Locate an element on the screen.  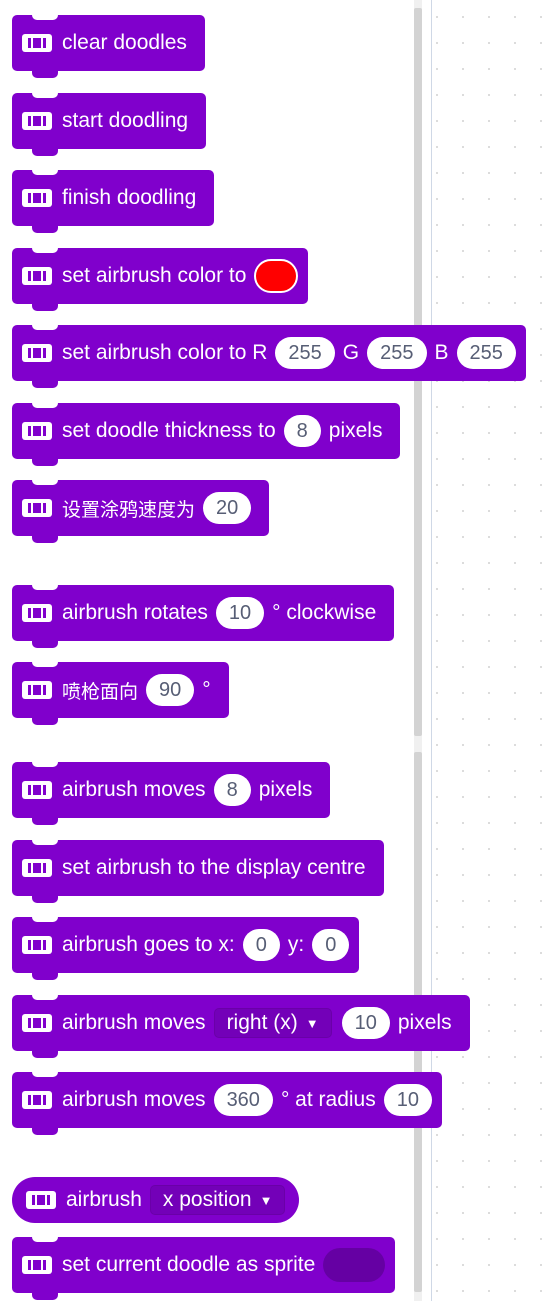
direction-dropdown: right (x) ▼ is located at coordinates (272, 1023).